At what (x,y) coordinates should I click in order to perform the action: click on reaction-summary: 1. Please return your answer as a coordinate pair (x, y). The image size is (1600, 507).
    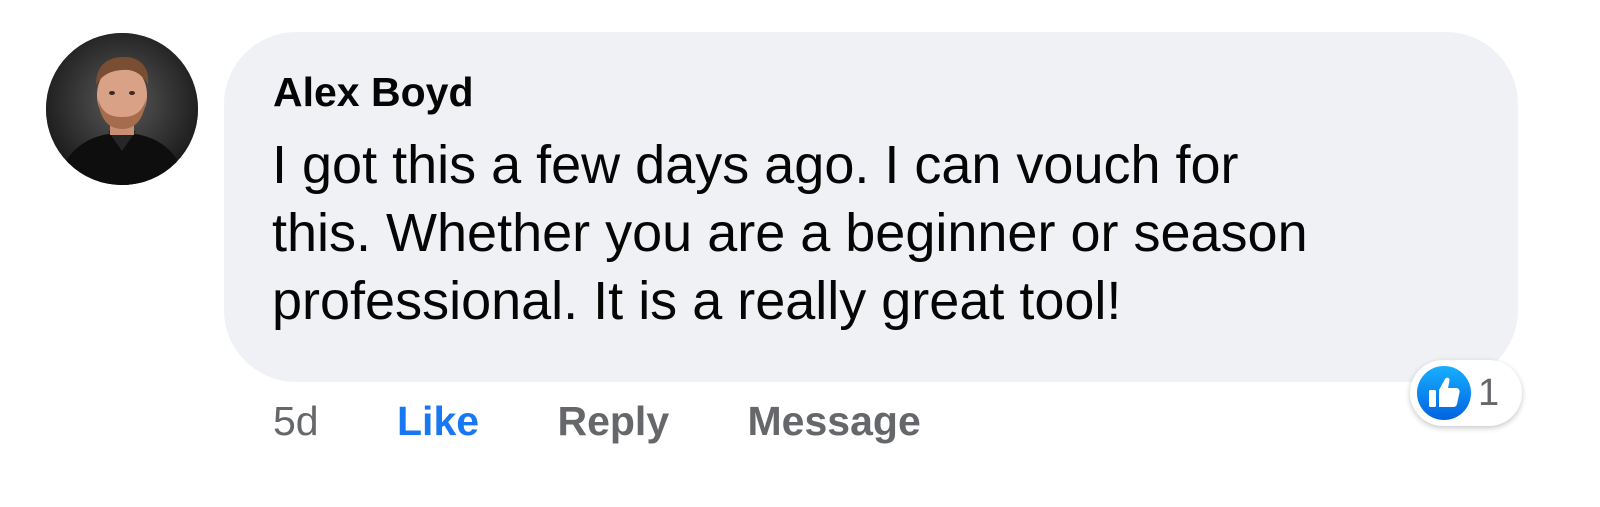
    Looking at the image, I should click on (1466, 393).